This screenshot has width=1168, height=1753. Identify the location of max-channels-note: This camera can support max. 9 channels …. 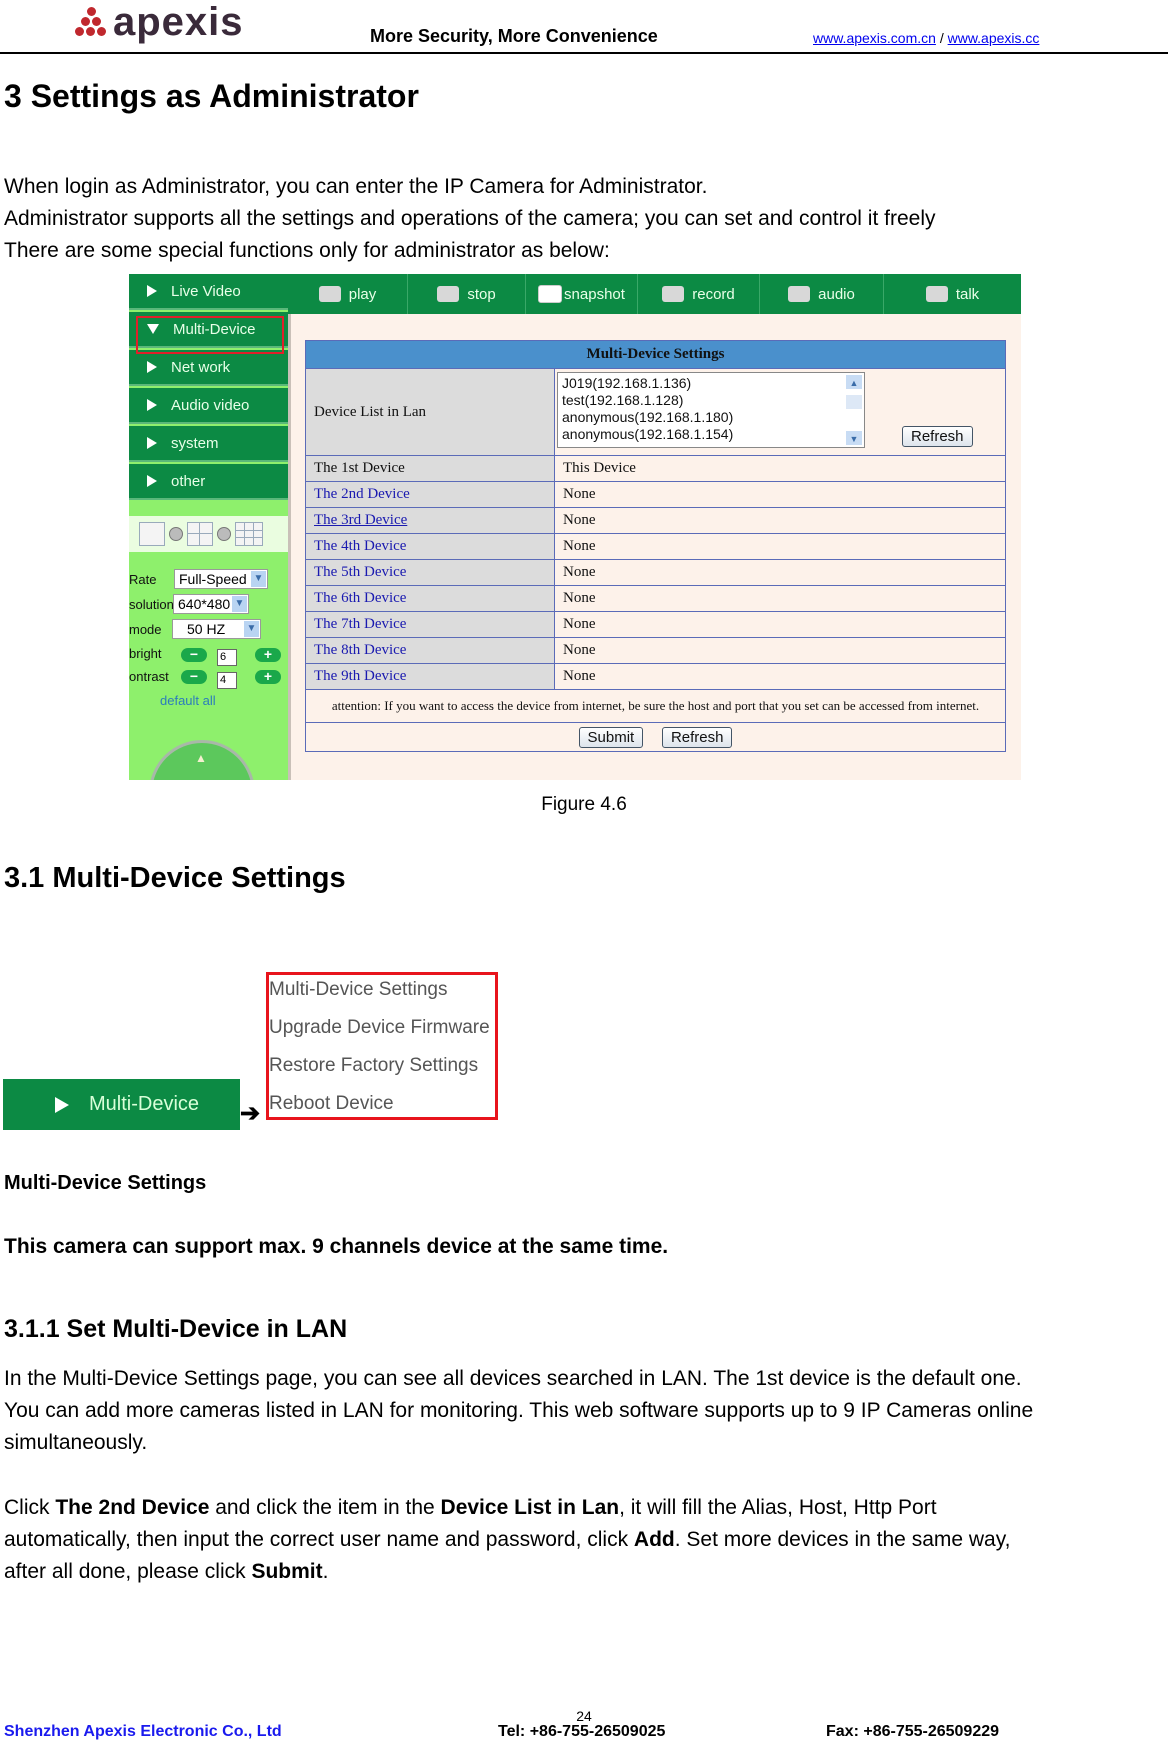
(336, 1246).